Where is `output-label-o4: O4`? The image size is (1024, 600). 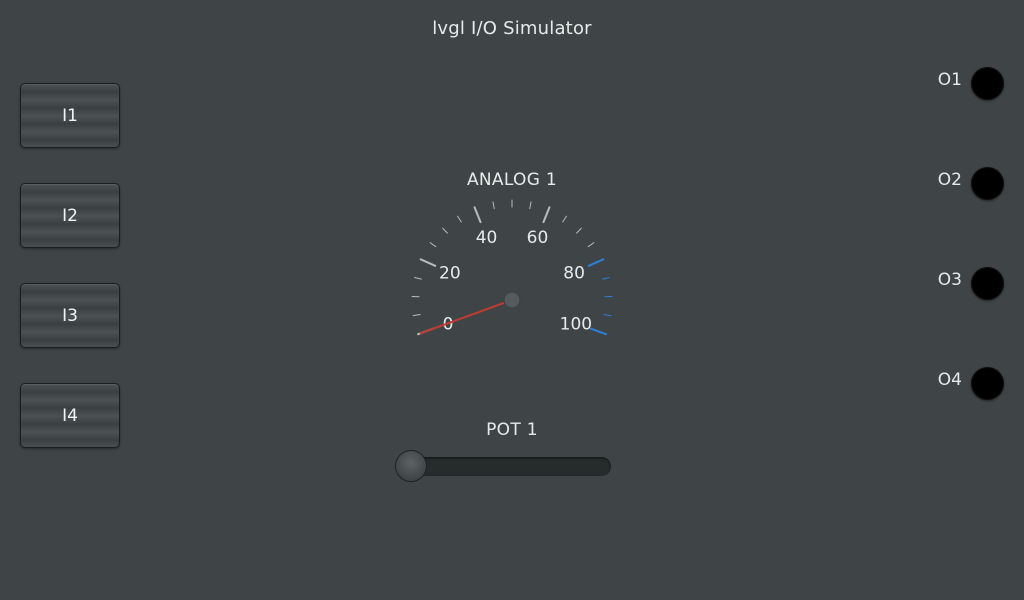
output-label-o4: O4 is located at coordinates (949, 380).